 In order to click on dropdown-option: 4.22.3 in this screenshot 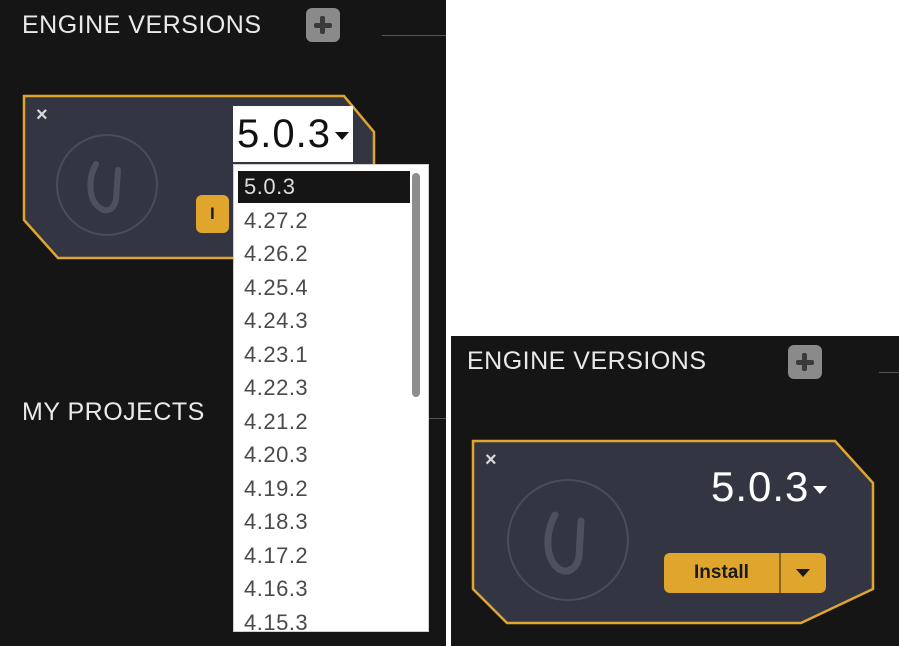, I will do `click(324, 388)`.